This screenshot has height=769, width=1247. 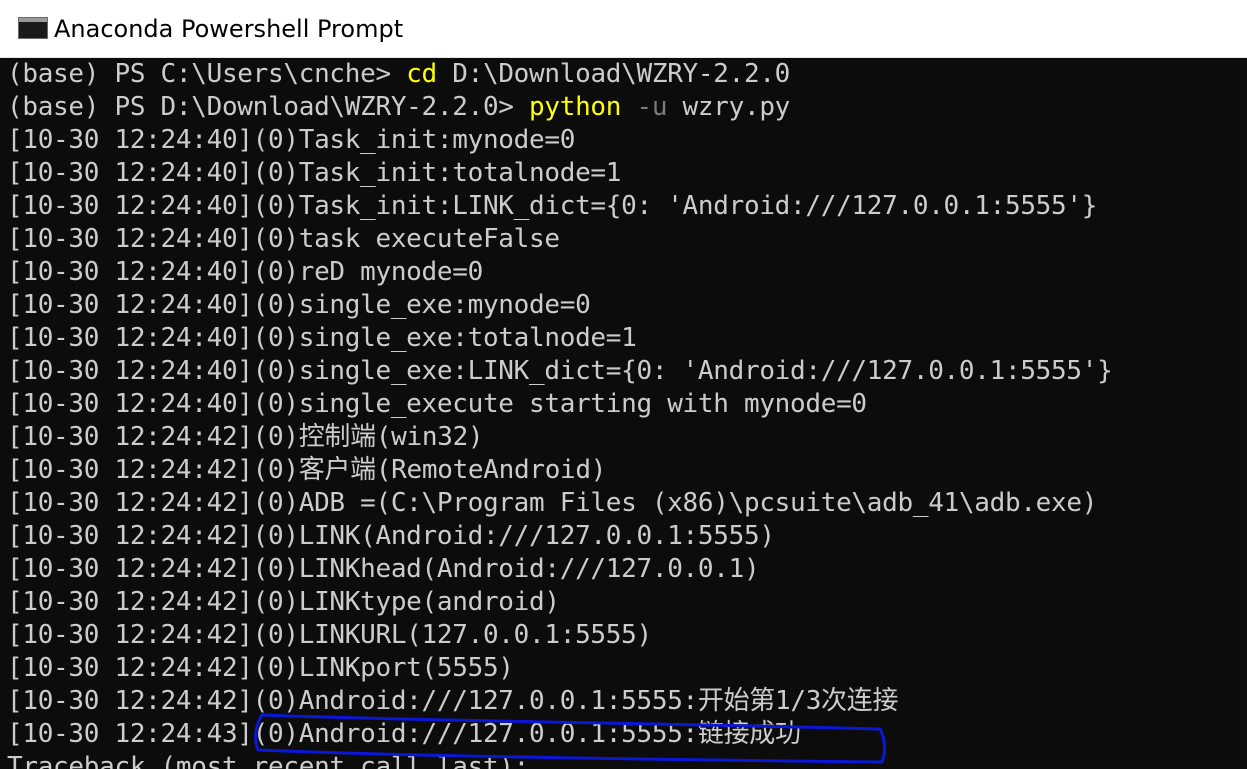 I want to click on output-line: [10-30 12:24:42](0)LINKport(5555), so click(x=260, y=668).